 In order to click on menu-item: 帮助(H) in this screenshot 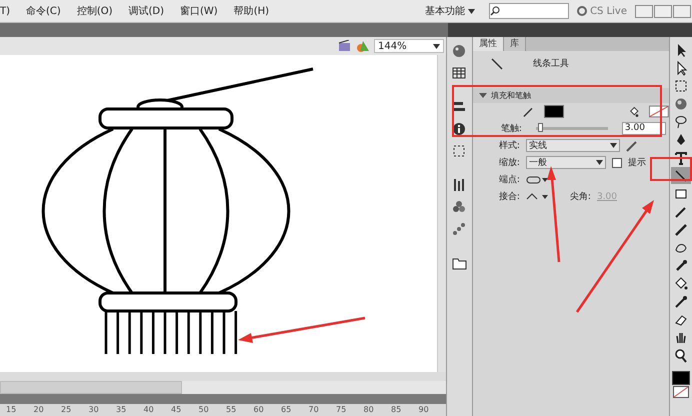, I will do `click(252, 11)`.